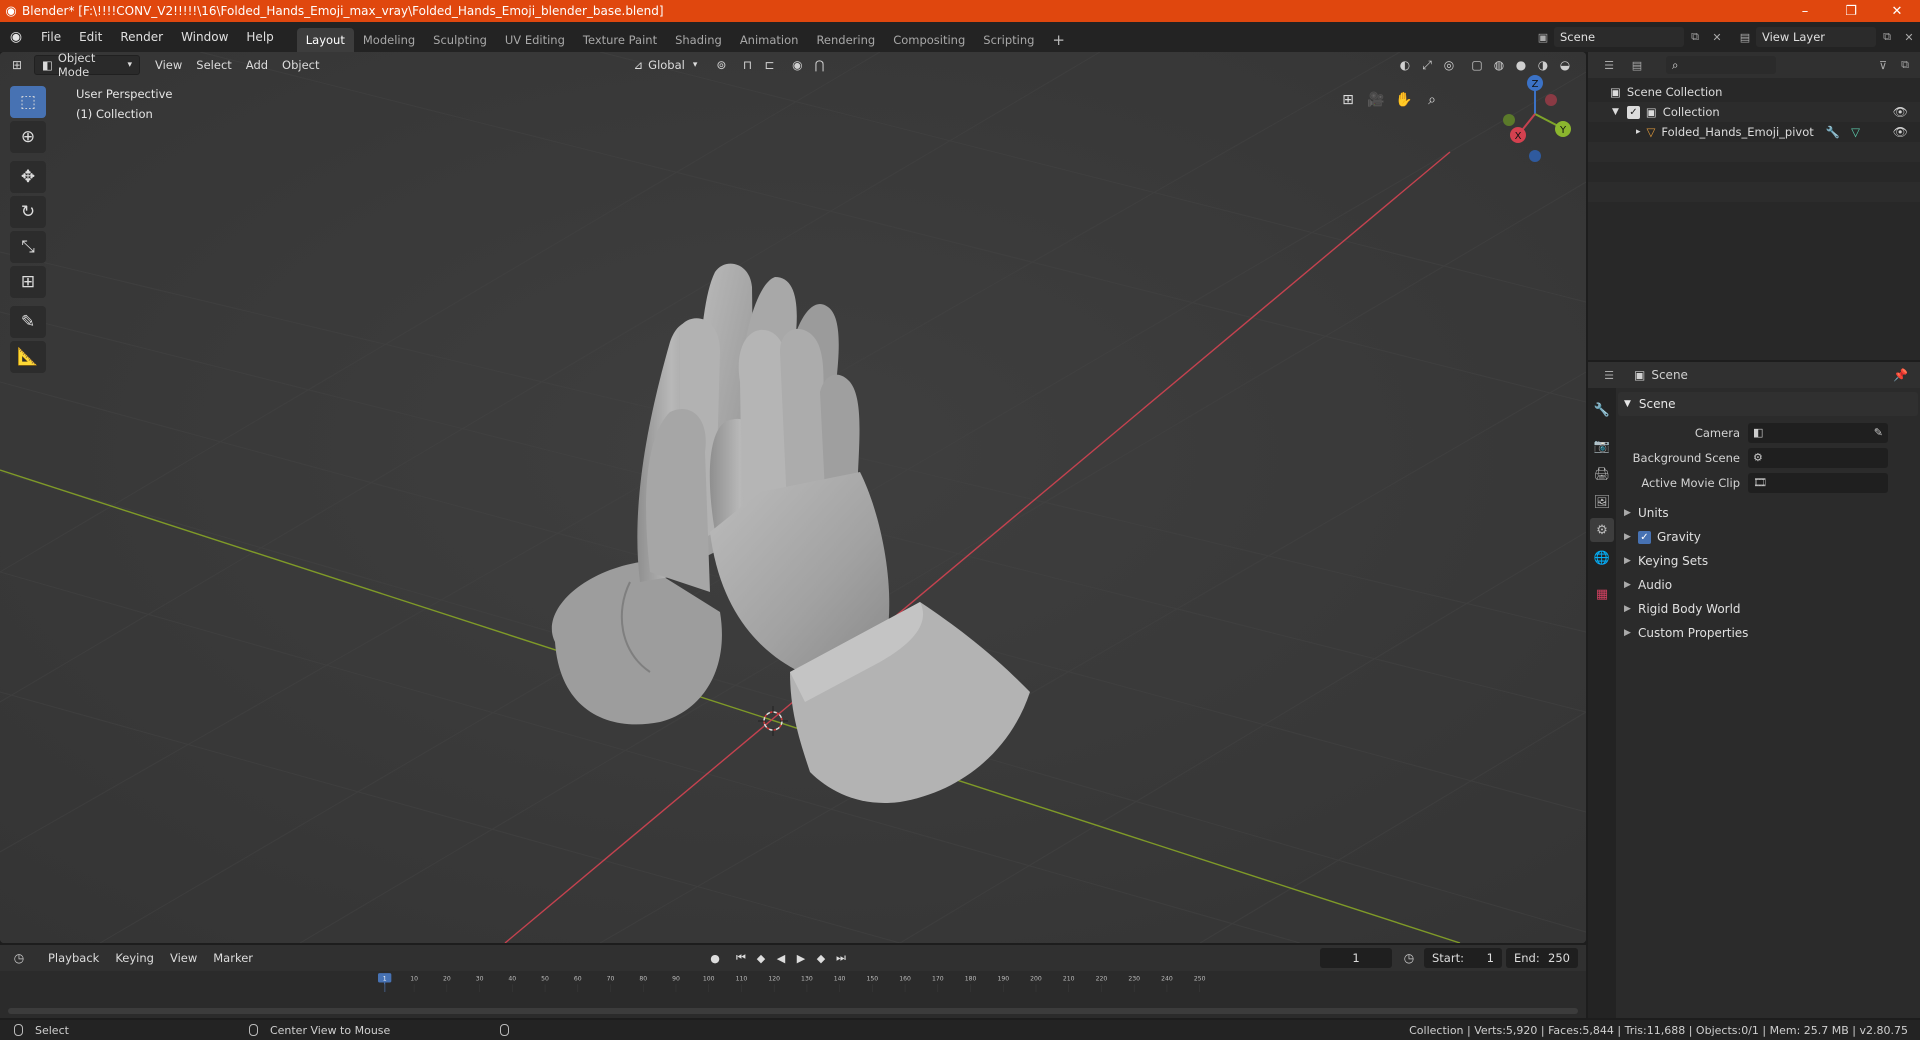 This screenshot has height=1040, width=1920. Describe the element at coordinates (1518, 136) in the screenshot. I see `gizmo-x-label: X` at that location.